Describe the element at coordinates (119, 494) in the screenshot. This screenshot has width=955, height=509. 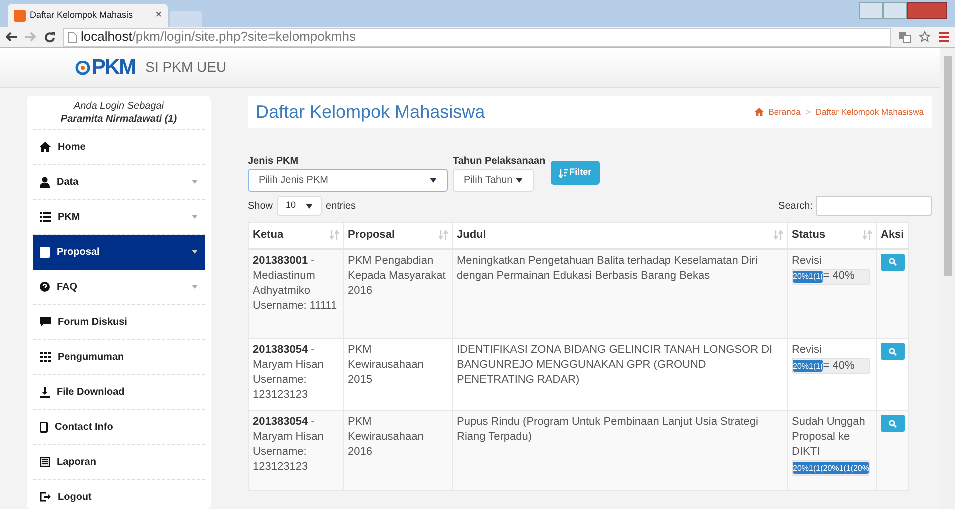
I see `sidebar-item: Logout` at that location.